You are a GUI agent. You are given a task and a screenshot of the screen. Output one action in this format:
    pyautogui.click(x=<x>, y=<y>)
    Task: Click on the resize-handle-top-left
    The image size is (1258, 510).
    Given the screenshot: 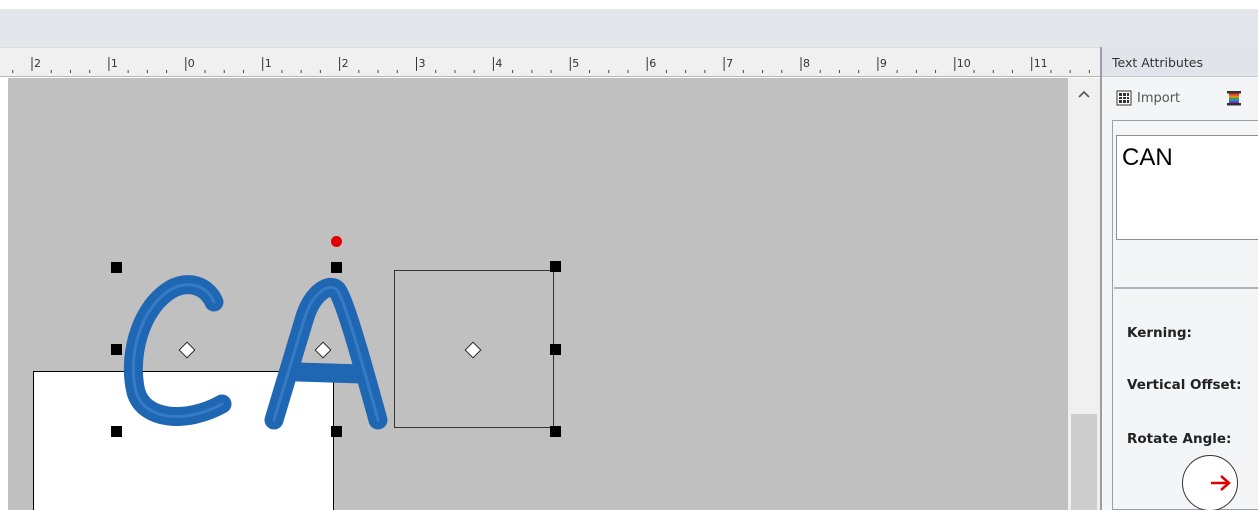 What is the action you would take?
    pyautogui.click(x=116, y=267)
    